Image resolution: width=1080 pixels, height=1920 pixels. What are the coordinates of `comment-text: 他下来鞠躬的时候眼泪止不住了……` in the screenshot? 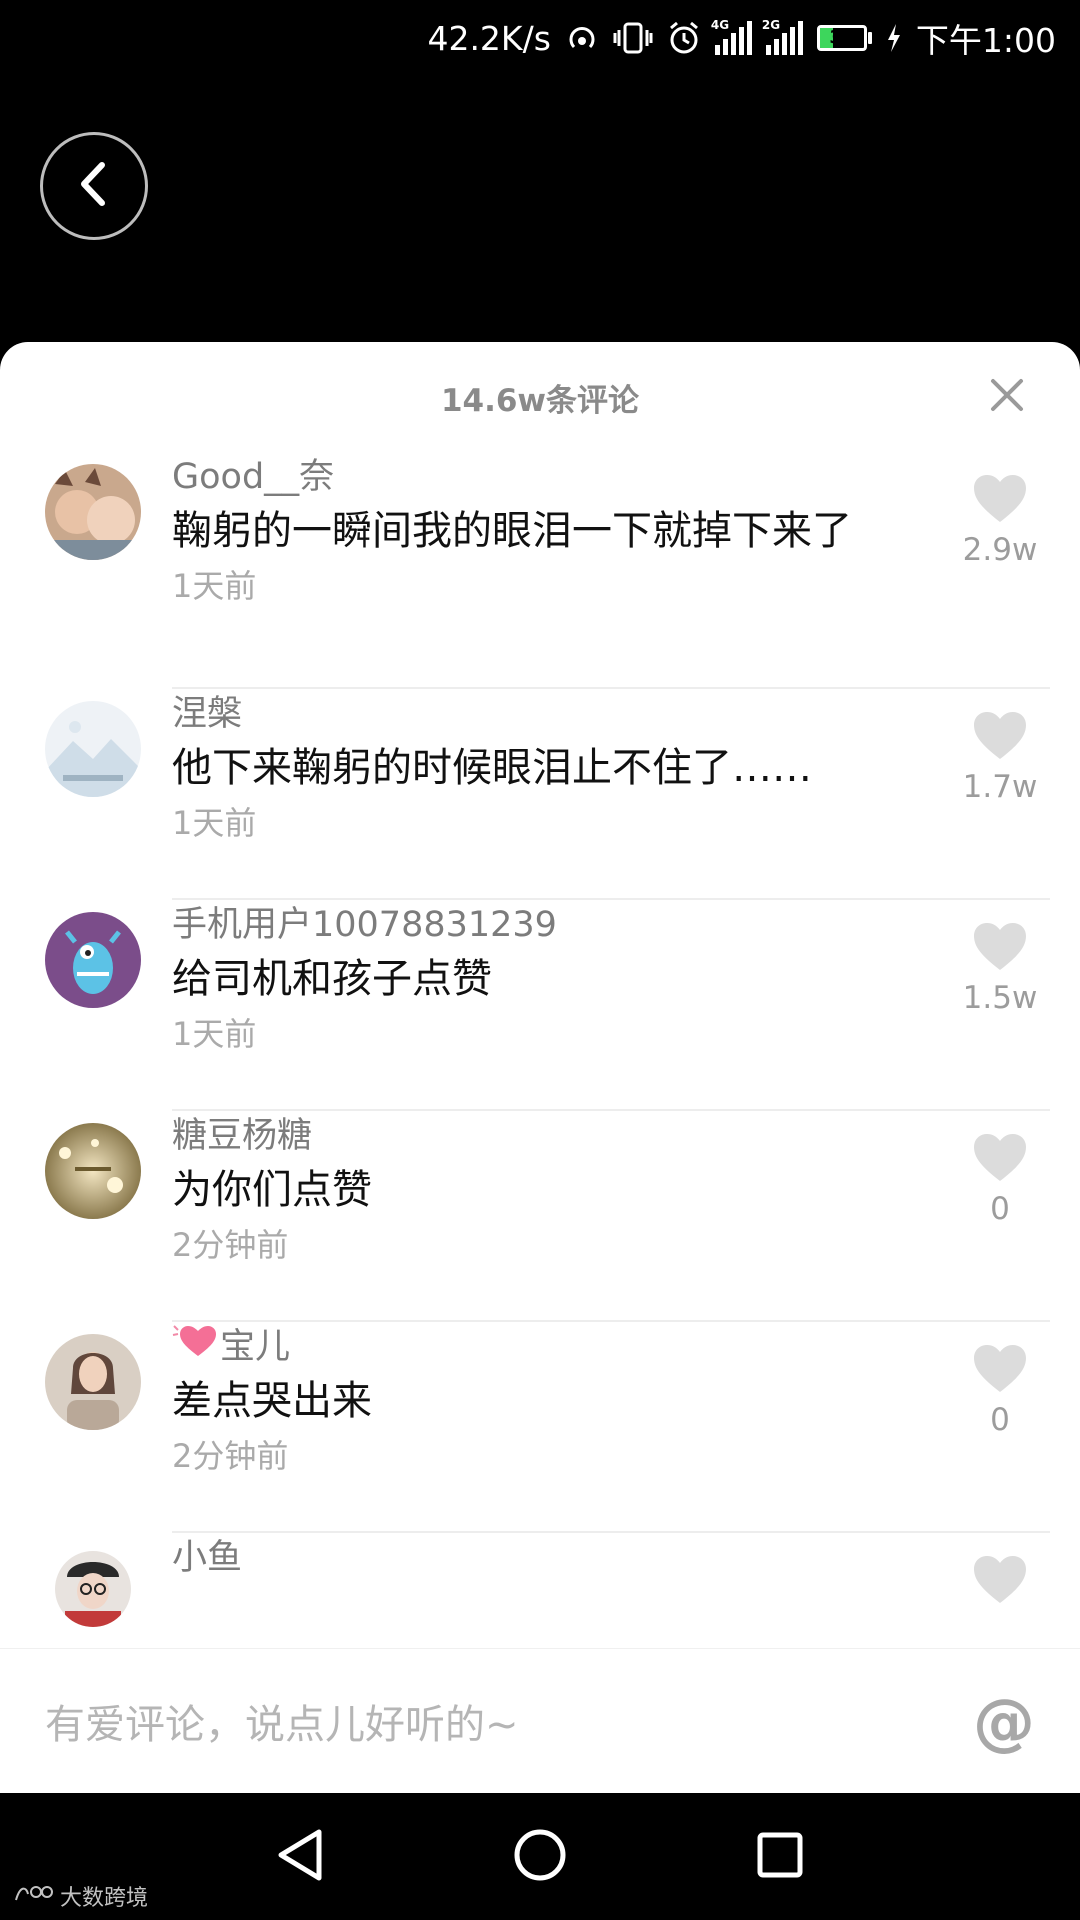 It's located at (492, 768).